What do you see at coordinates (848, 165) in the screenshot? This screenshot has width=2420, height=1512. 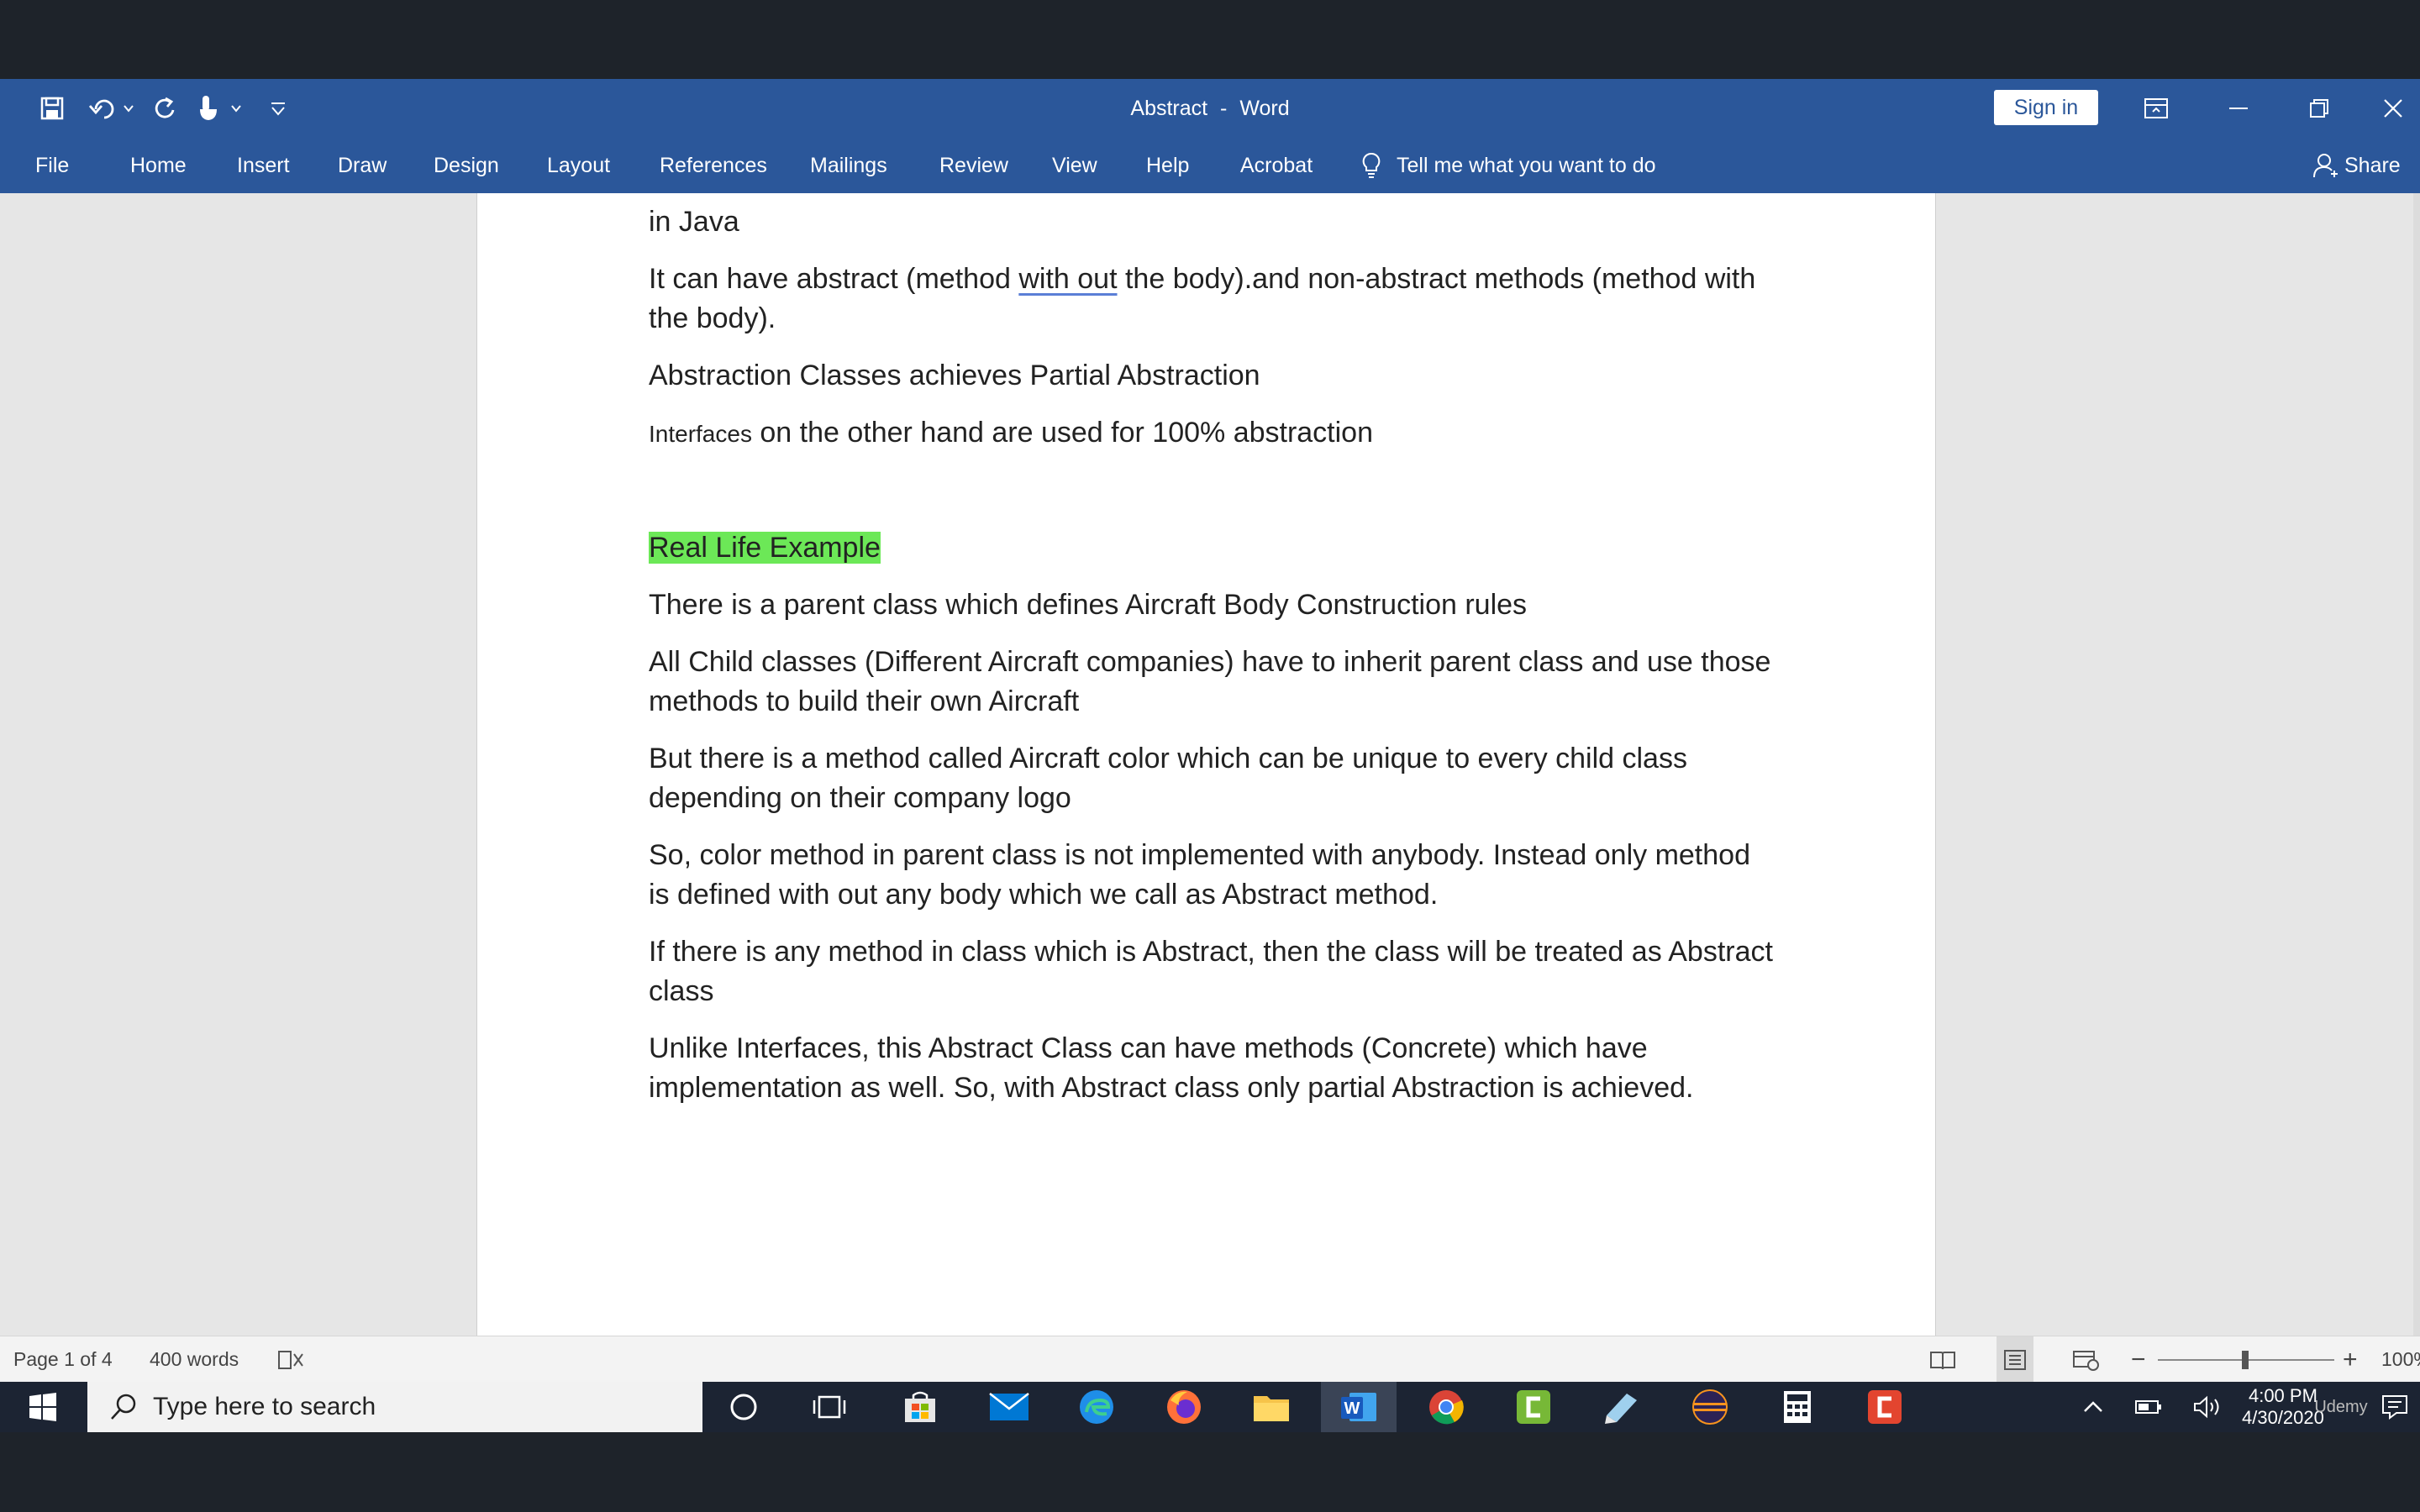 I see `tab-mailings: Mailings` at bounding box center [848, 165].